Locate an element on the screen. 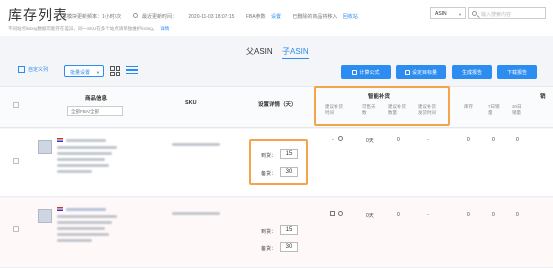 The image size is (553, 268). custom-columns-button: 自定义列 is located at coordinates (33, 69).